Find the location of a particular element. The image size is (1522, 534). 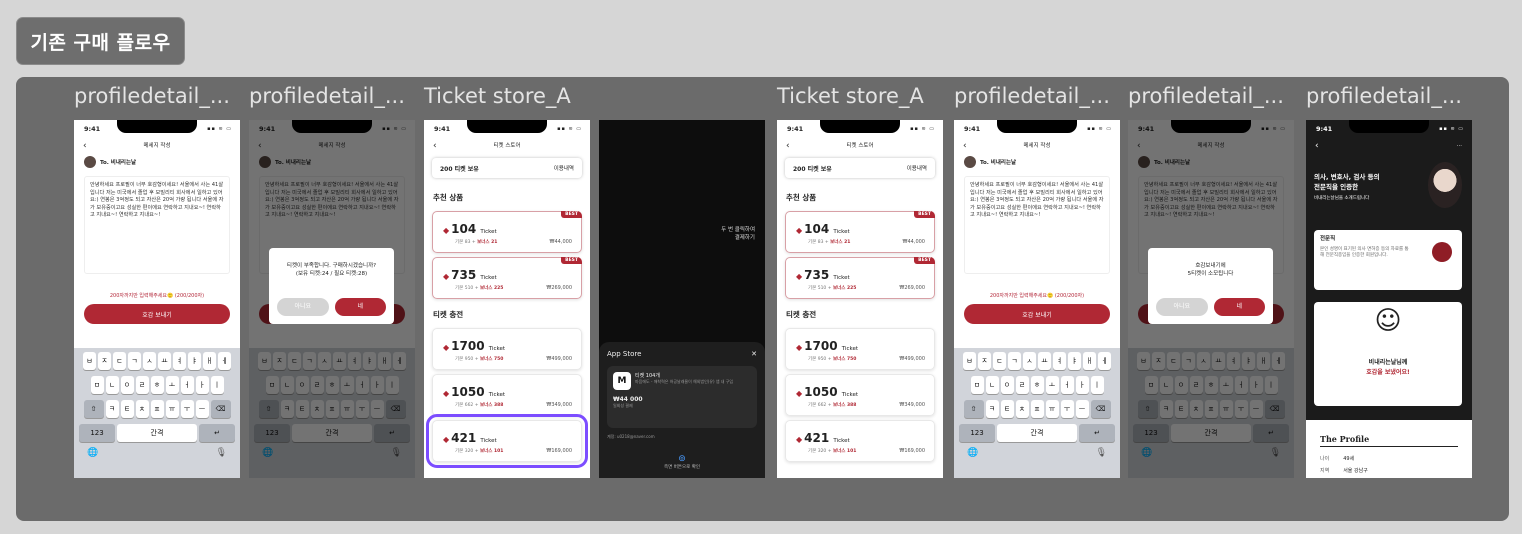

close-icon: ✕ is located at coordinates (754, 354).